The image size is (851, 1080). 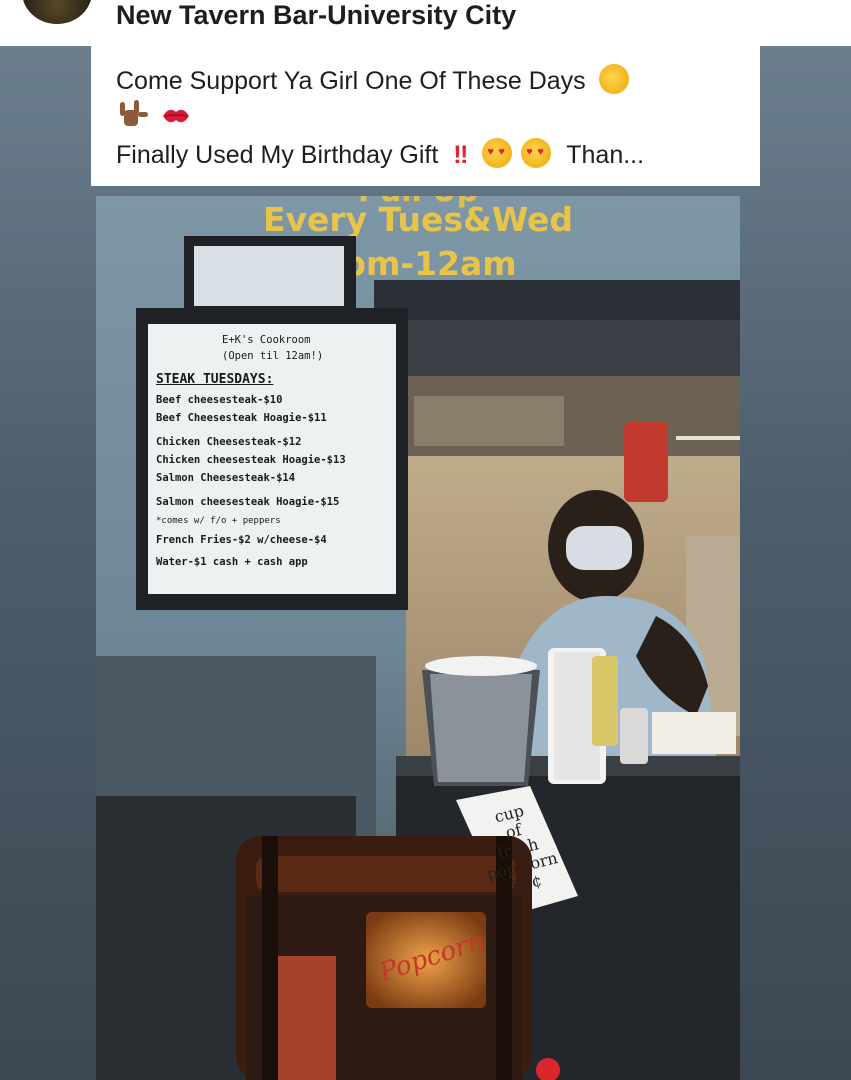 I want to click on menu-item: Chicken cheesesteak Hoagie-$13, so click(x=251, y=460).